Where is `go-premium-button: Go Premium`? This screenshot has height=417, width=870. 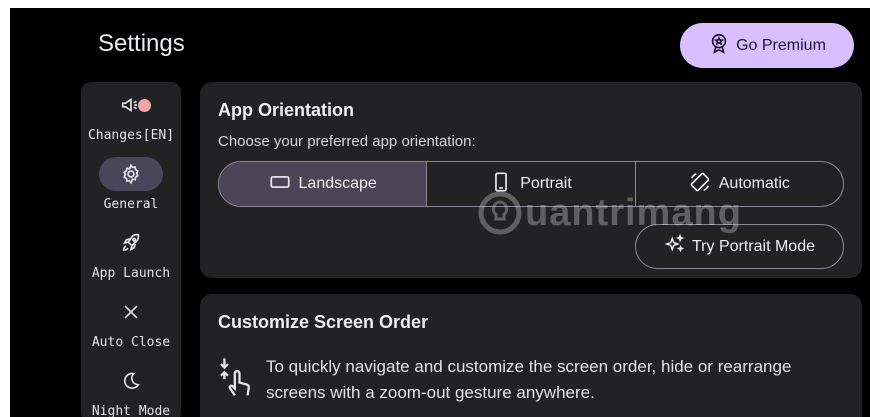
go-premium-button: Go Premium is located at coordinates (767, 45).